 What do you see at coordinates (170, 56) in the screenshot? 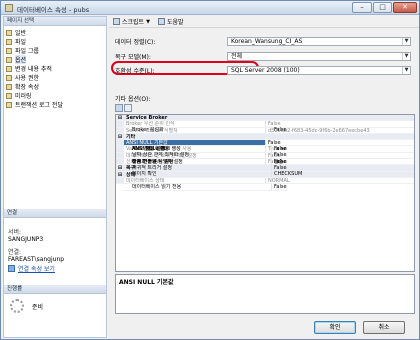
I see `recovery-row: 복구 모델(M):` at bounding box center [170, 56].